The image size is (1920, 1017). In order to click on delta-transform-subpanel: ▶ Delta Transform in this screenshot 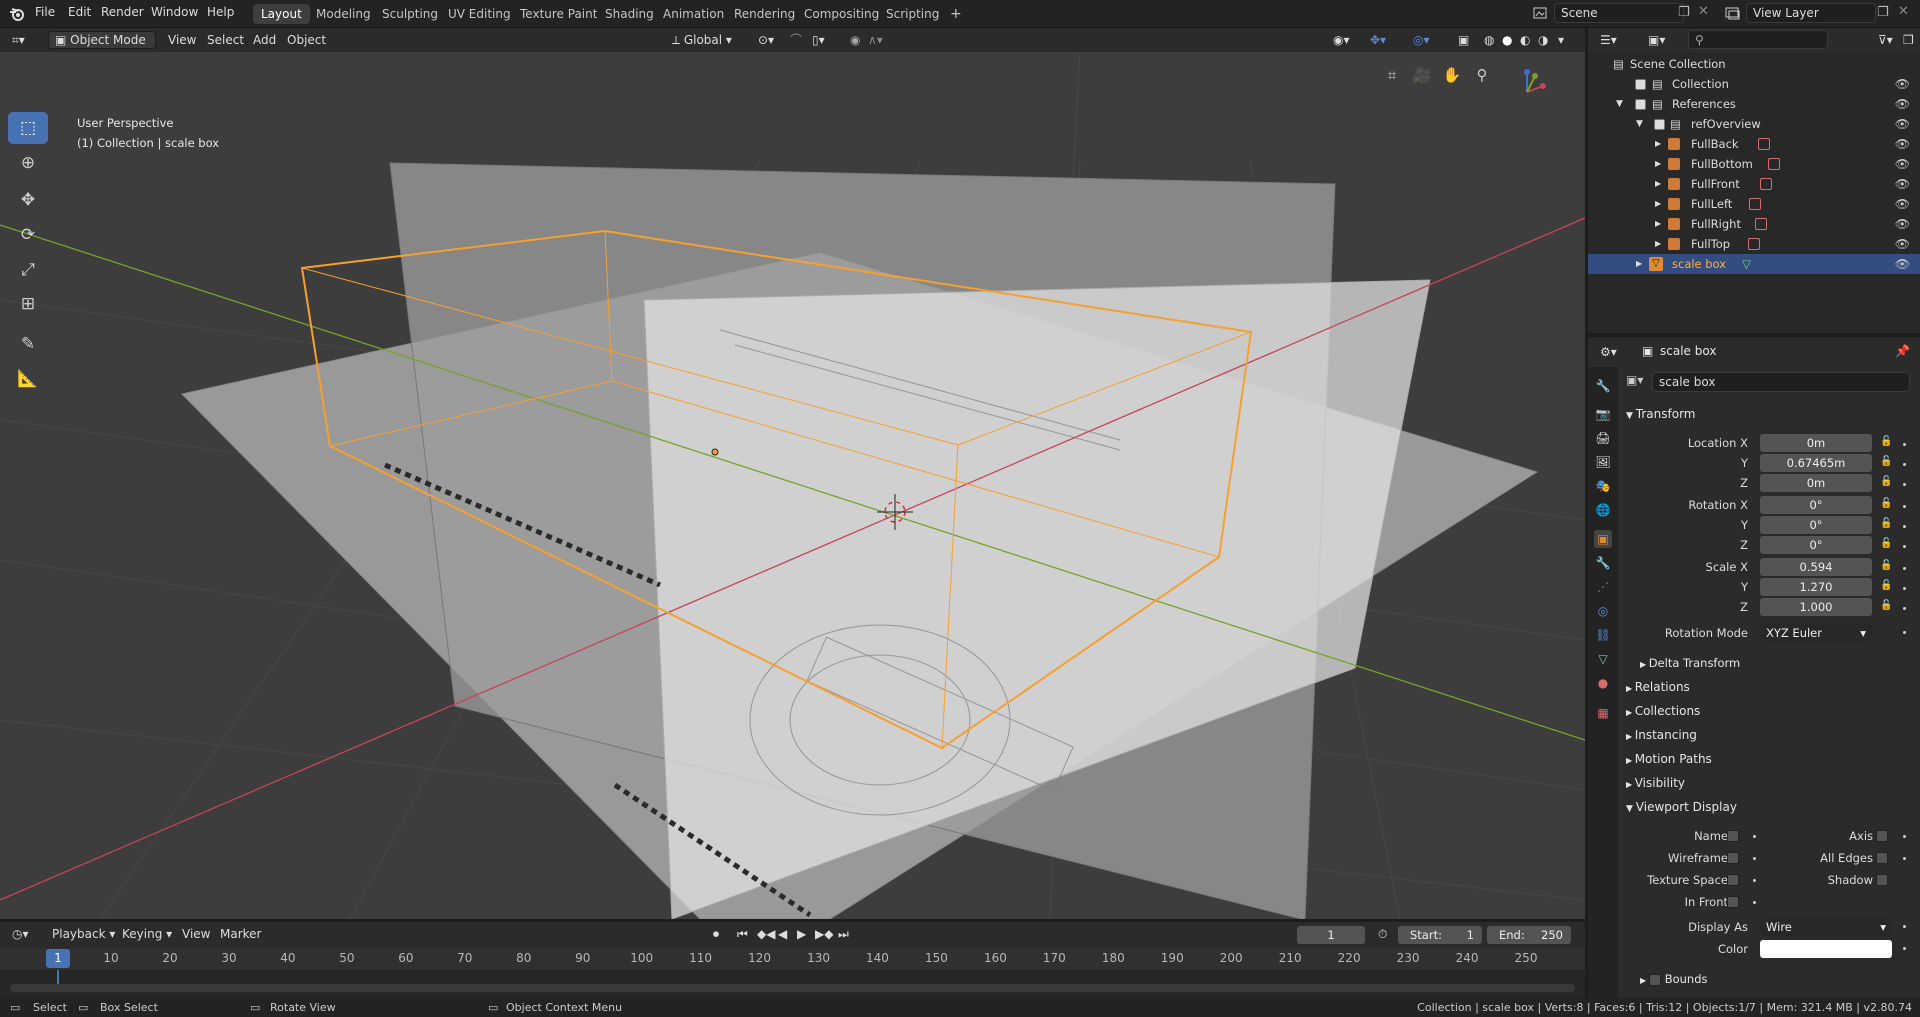, I will do `click(1690, 663)`.